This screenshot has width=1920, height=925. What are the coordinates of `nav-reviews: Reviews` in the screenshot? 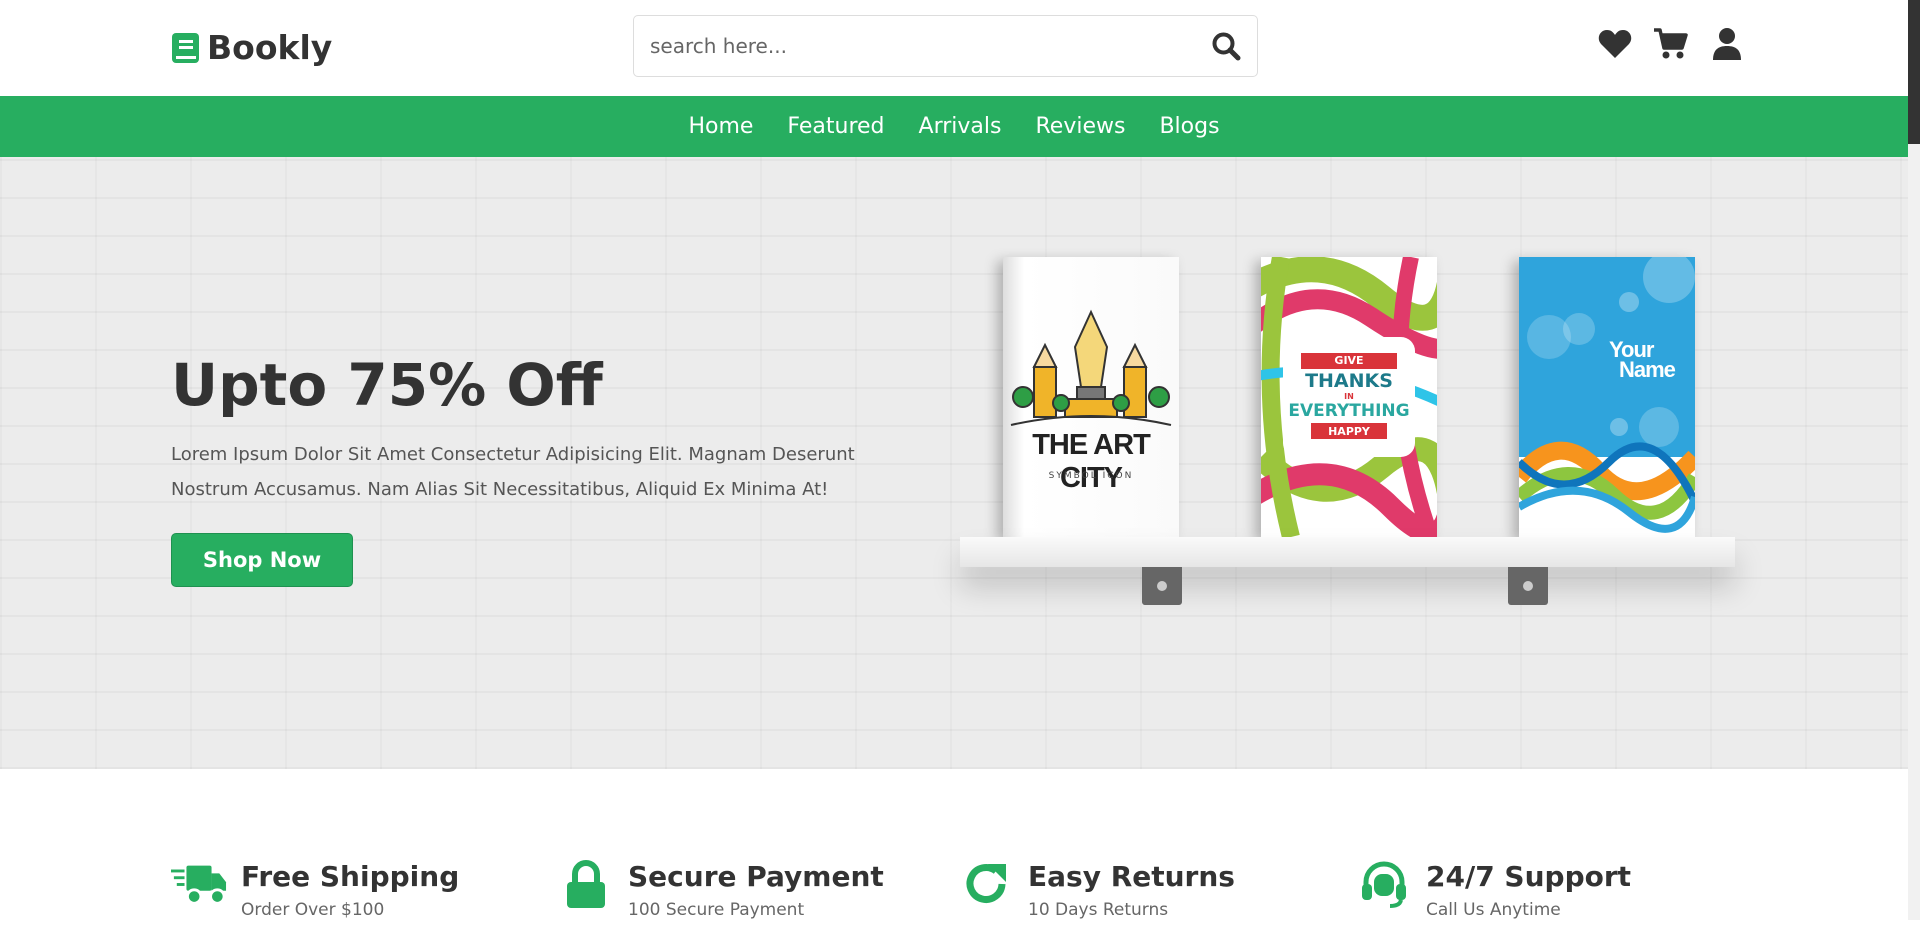 It's located at (1080, 126).